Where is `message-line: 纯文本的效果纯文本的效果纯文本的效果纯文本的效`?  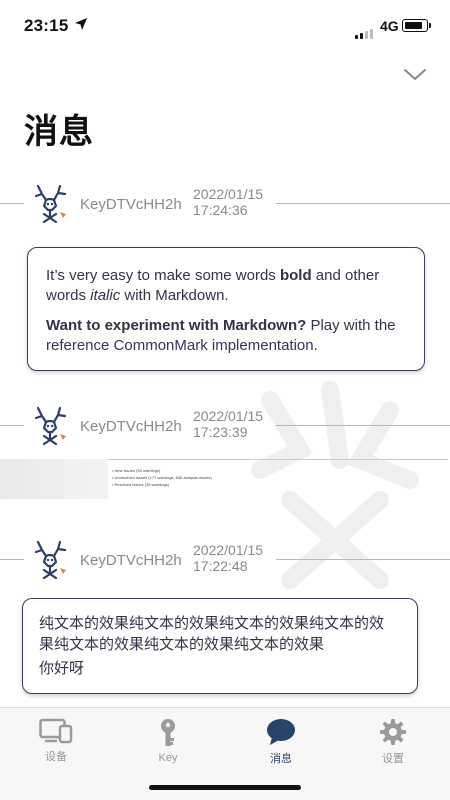 message-line: 纯文本的效果纯文本的效果纯文本的效果纯文本的效 is located at coordinates (212, 623).